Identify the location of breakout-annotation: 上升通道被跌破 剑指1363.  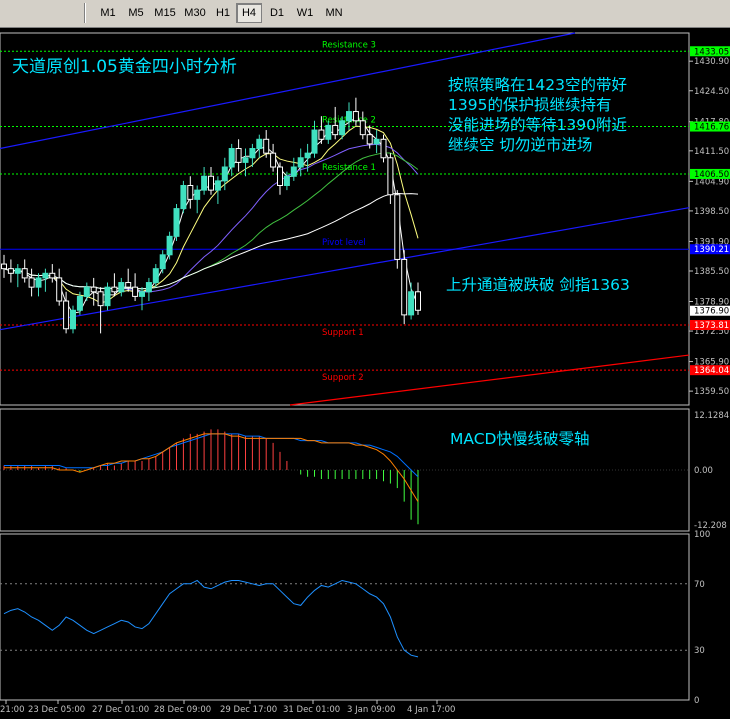
(538, 285).